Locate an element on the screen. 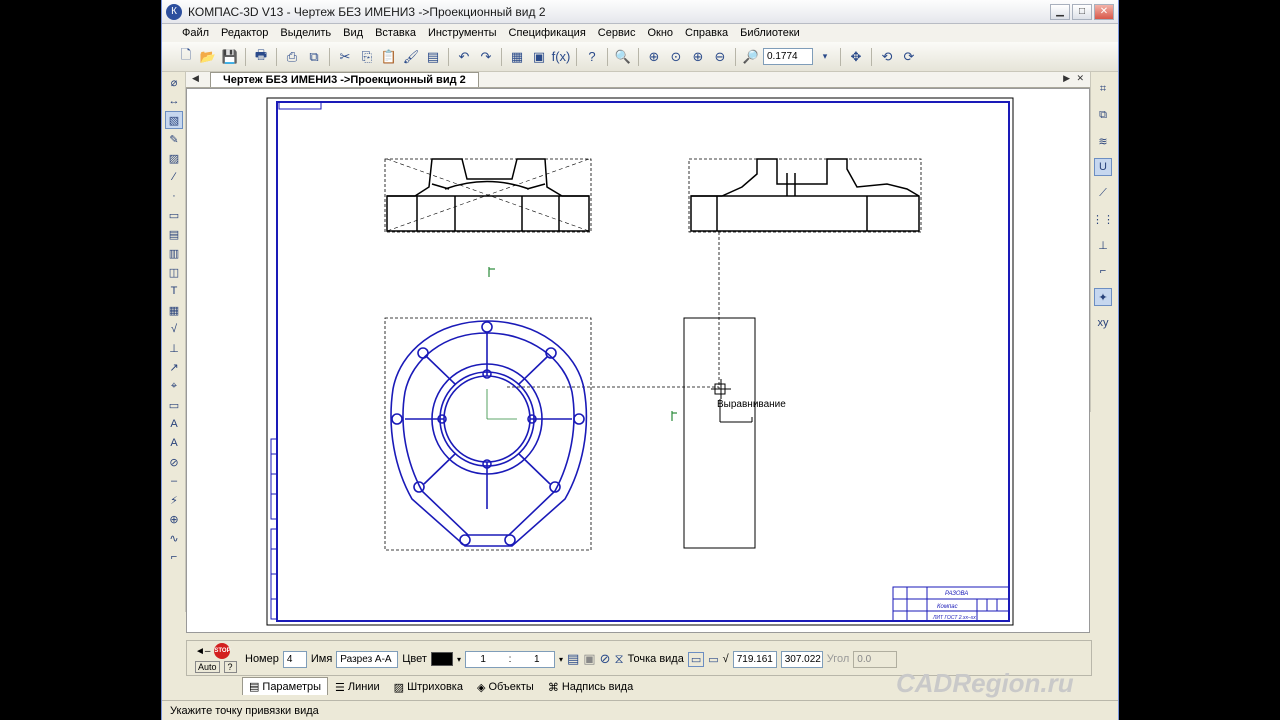 Image resolution: width=1280 pixels, height=720 pixels. document-icon: ▤ is located at coordinates (174, 234).